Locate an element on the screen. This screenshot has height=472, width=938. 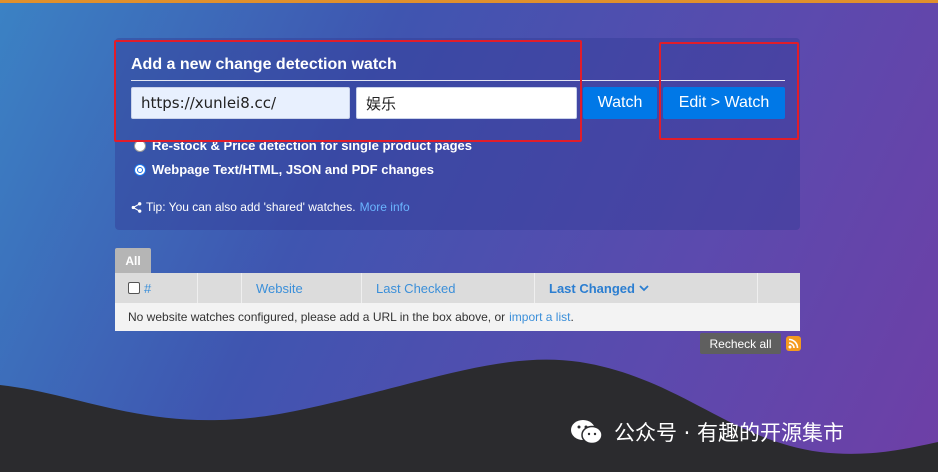
column-last-changed: Last Changed is located at coordinates (646, 288).